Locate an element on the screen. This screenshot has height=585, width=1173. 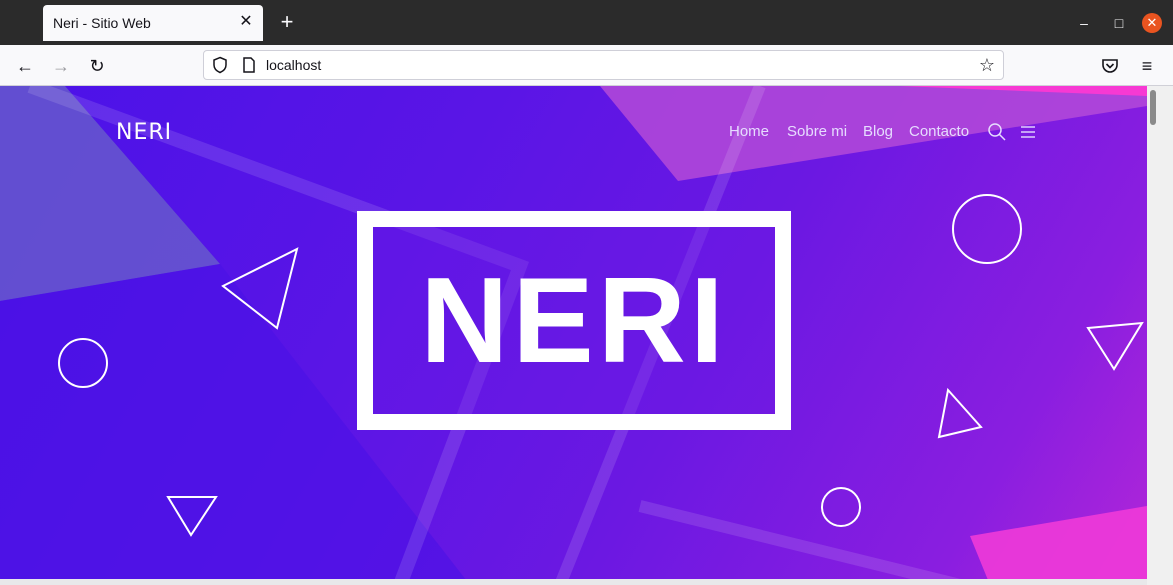
page-icon is located at coordinates (249, 65).